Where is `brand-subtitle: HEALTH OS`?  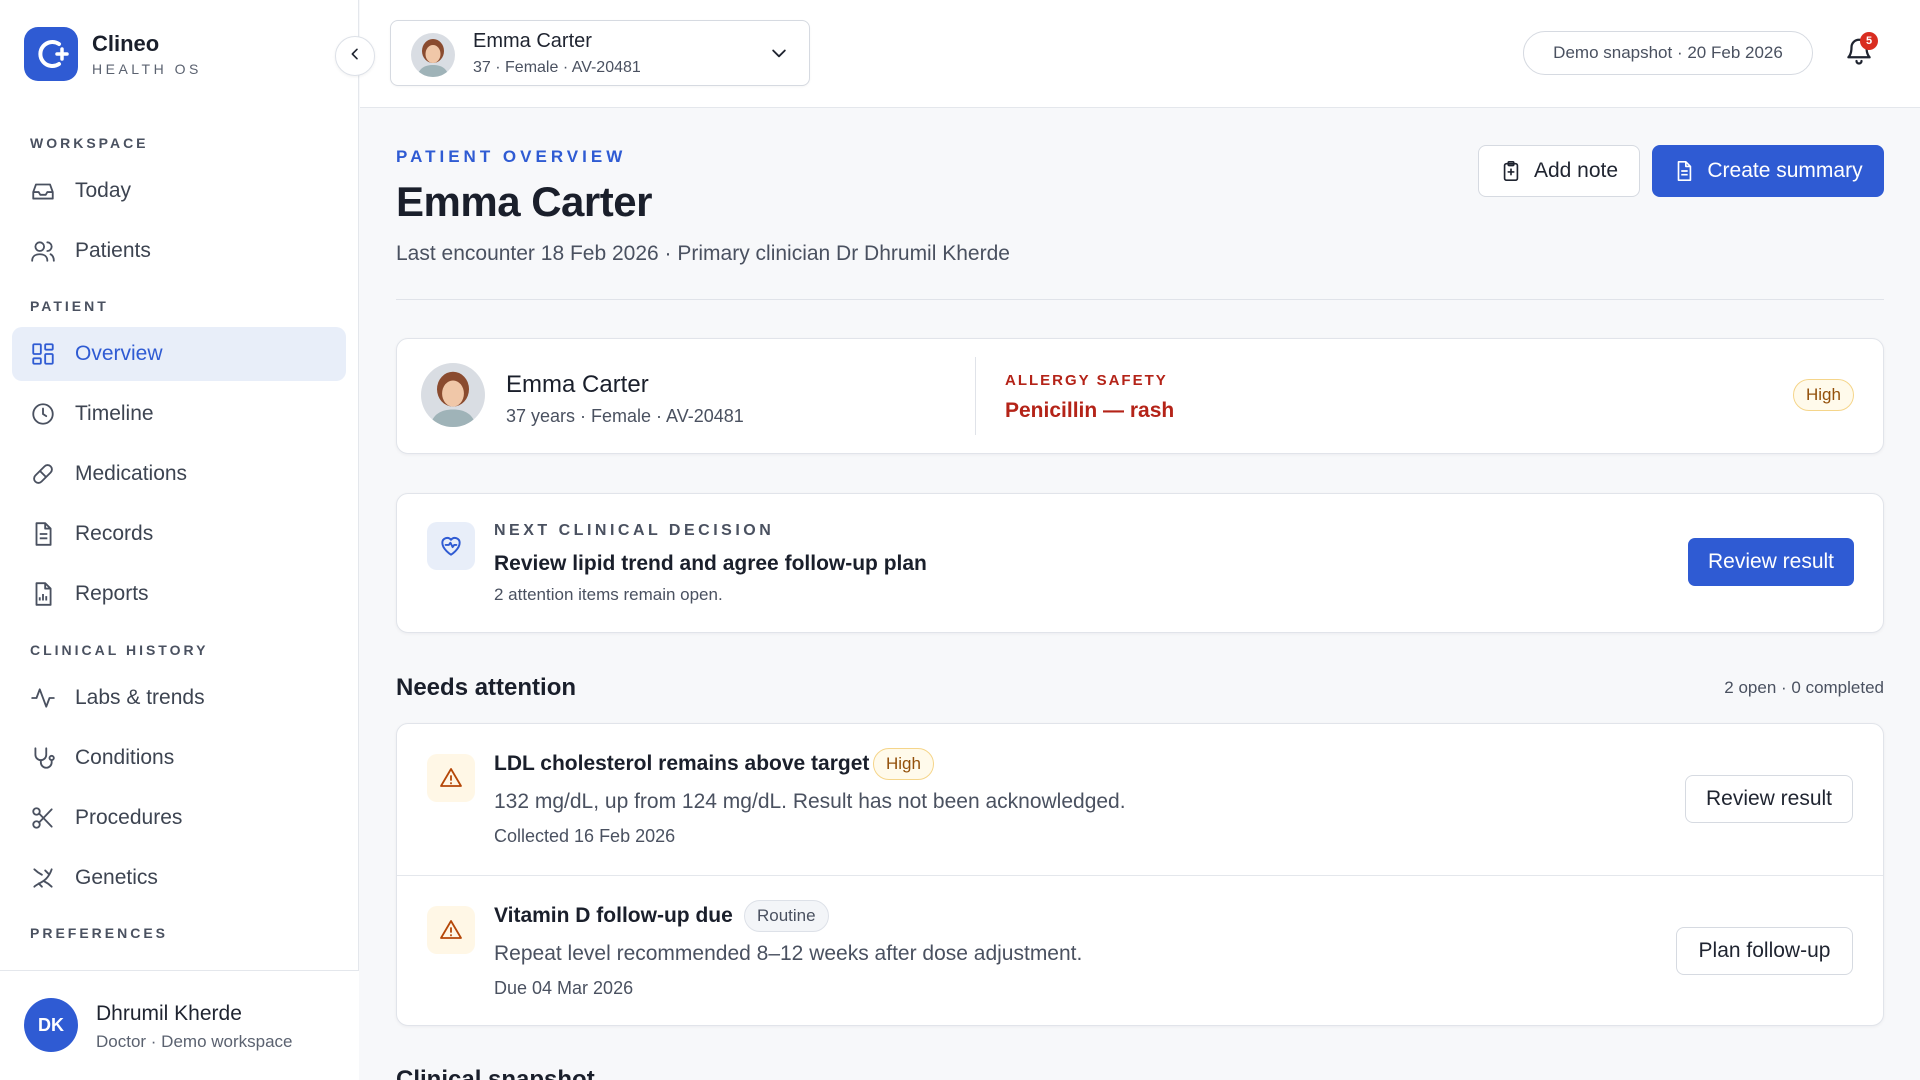
brand-subtitle: HEALTH OS is located at coordinates (147, 69).